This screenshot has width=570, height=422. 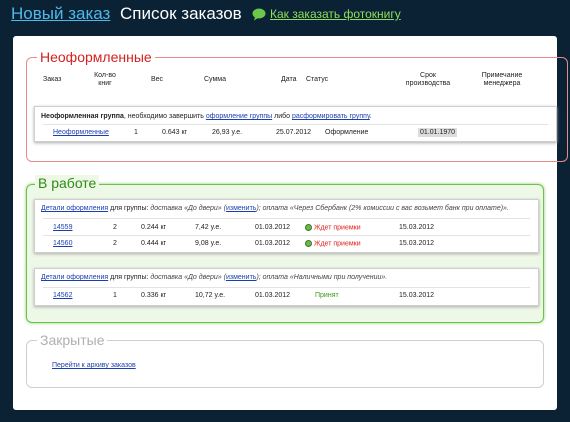 What do you see at coordinates (215, 79) in the screenshot?
I see `header-sum: Сумма` at bounding box center [215, 79].